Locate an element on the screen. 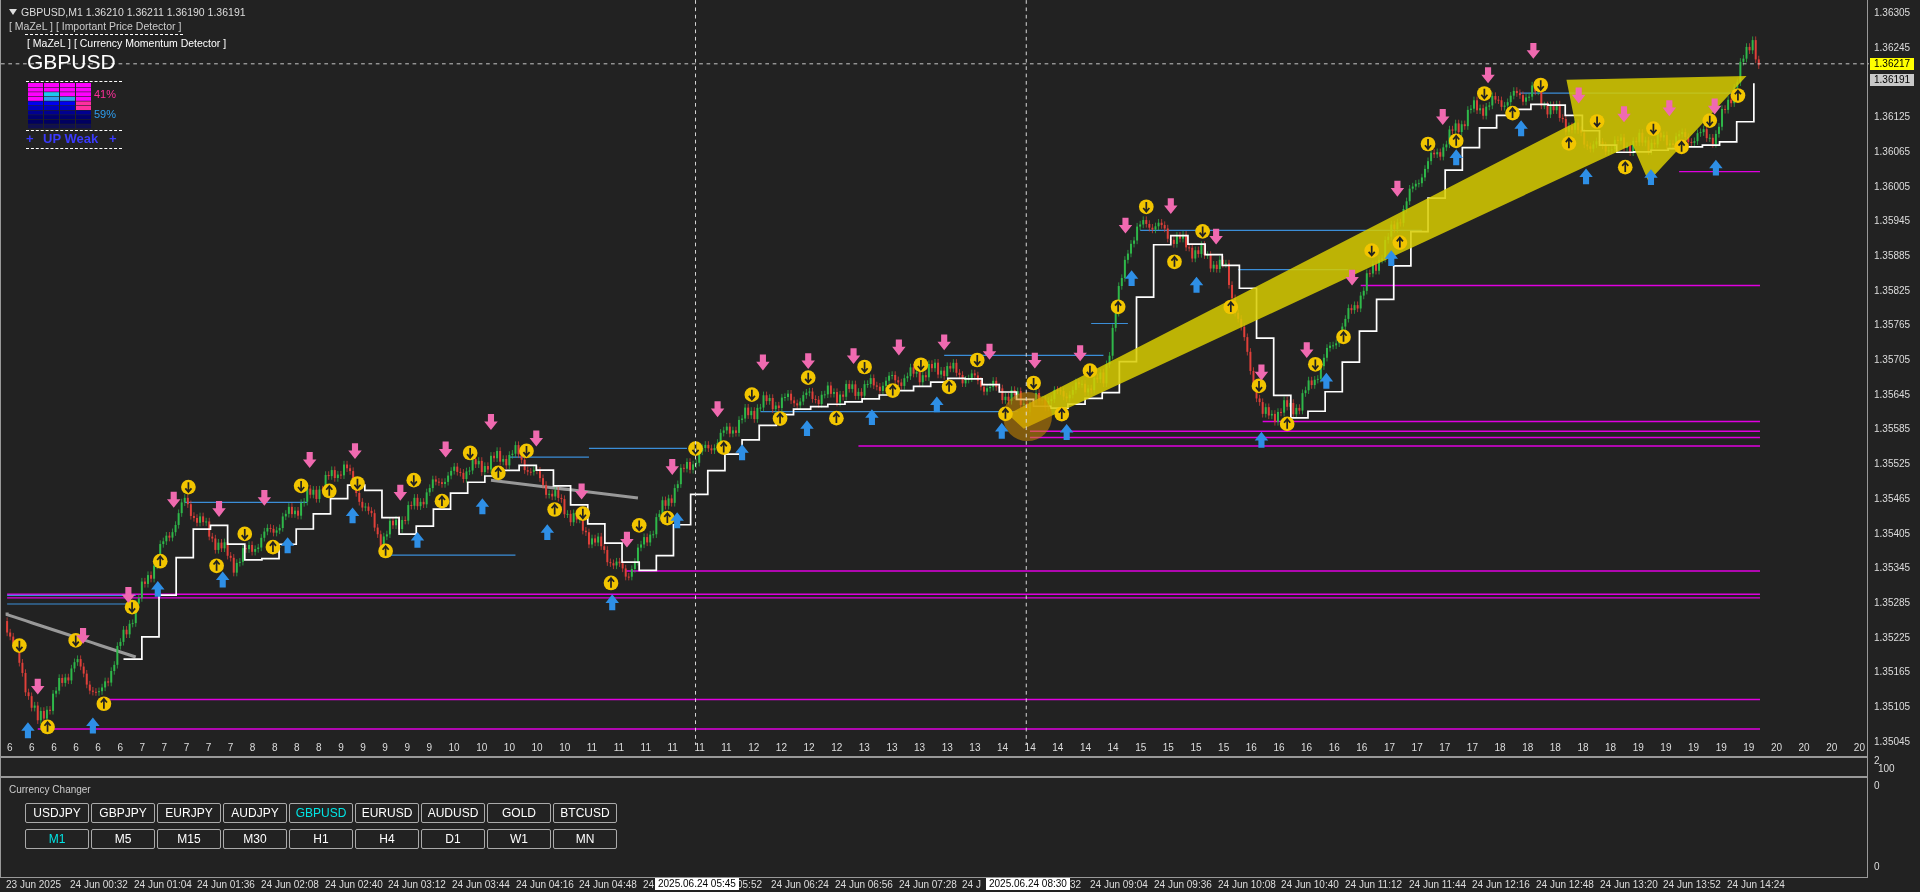 This screenshot has height=892, width=1920. collapse-icon is located at coordinates (13, 12).